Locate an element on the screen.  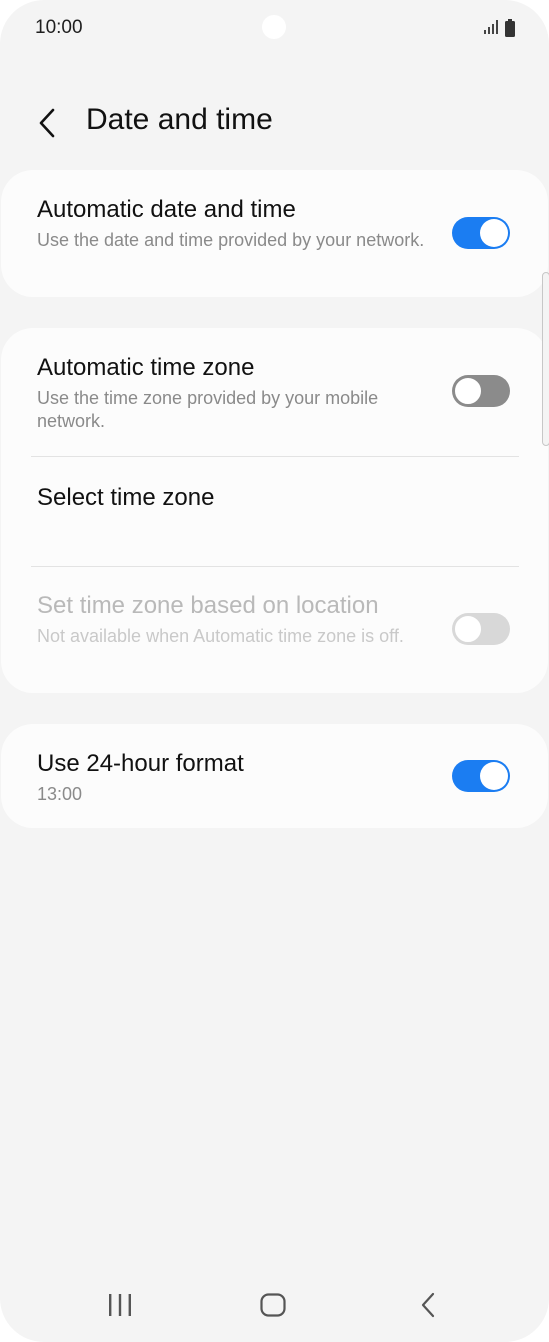
format-24h-title: Use 24-hour format is located at coordinates (140, 763).